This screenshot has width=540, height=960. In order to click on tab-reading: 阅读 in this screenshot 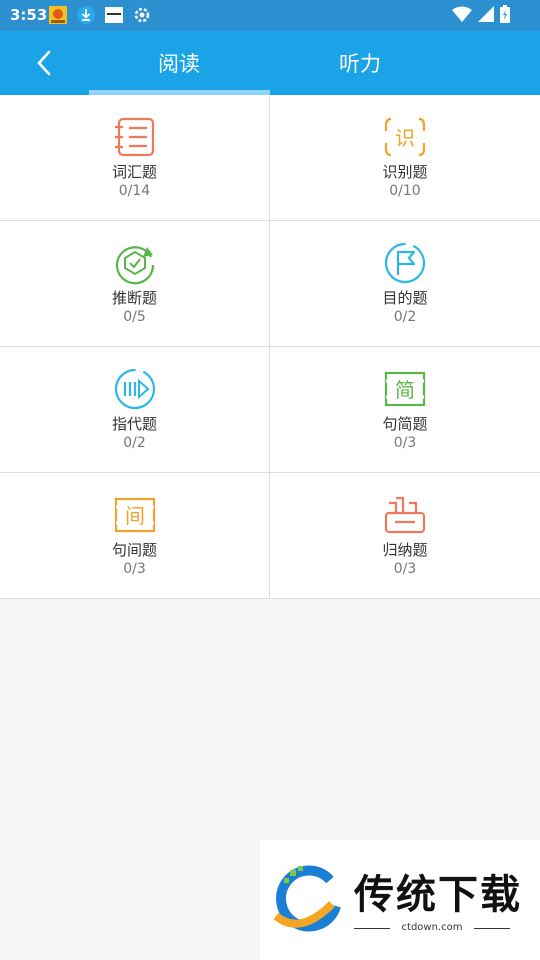, I will do `click(179, 63)`.